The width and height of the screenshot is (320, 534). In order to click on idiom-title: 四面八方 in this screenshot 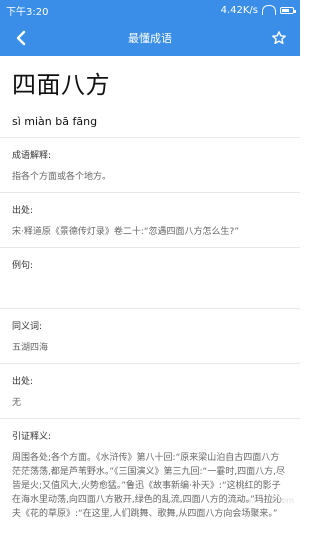, I will do `click(61, 85)`.